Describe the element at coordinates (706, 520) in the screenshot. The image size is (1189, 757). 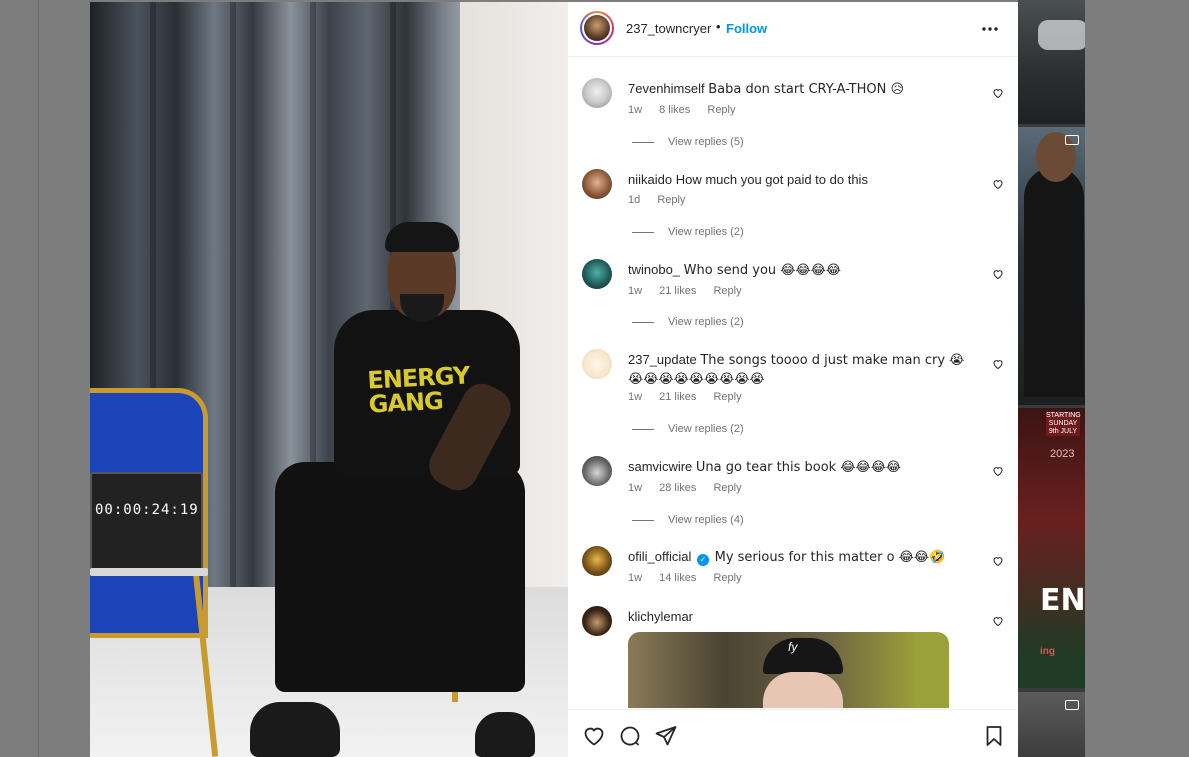
I see `view-replies-label: View replies (4)` at that location.